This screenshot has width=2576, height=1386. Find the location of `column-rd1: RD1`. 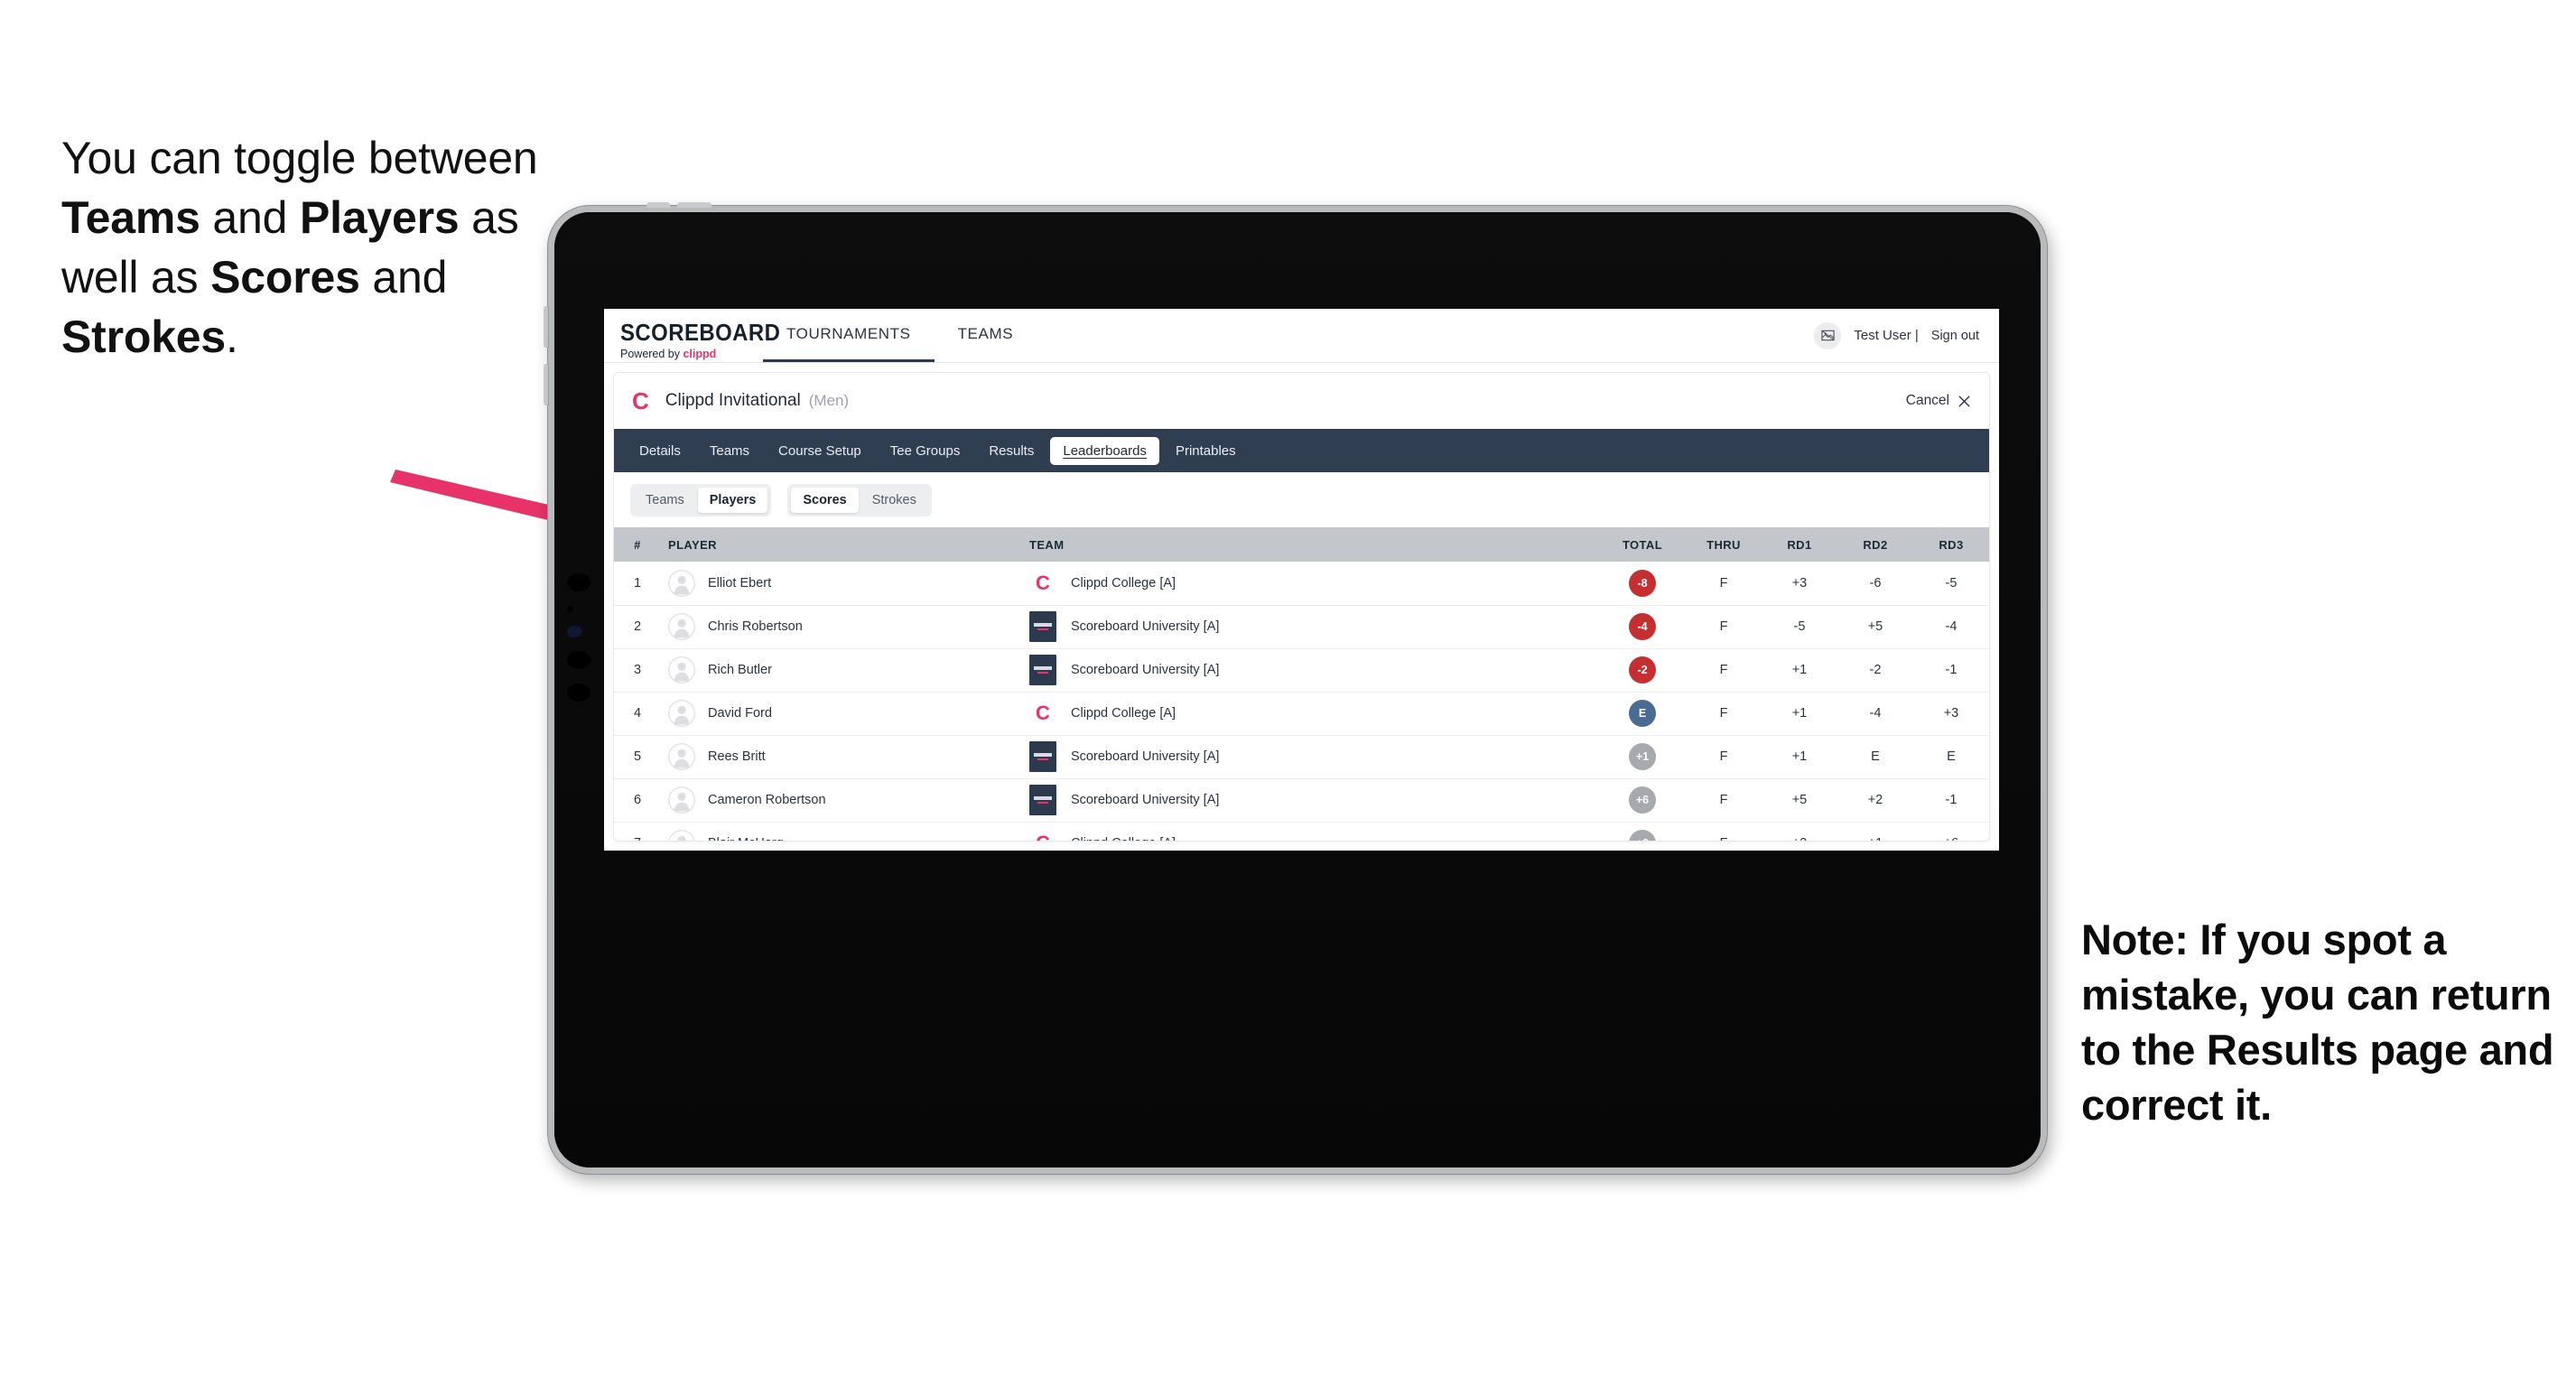

column-rd1: RD1 is located at coordinates (1799, 544).